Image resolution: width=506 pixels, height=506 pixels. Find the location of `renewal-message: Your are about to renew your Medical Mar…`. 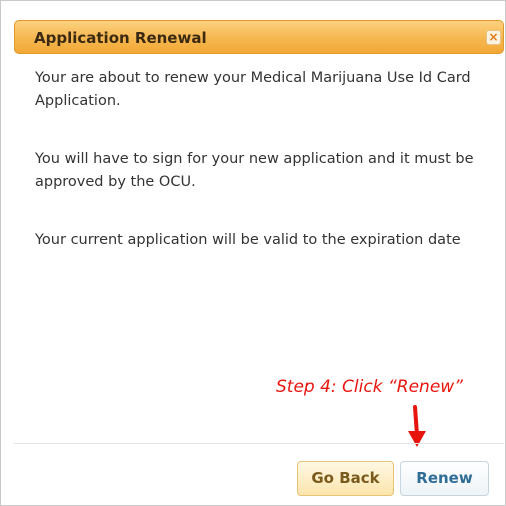

renewal-message: Your are about to renew your Medical Mar… is located at coordinates (253, 89).